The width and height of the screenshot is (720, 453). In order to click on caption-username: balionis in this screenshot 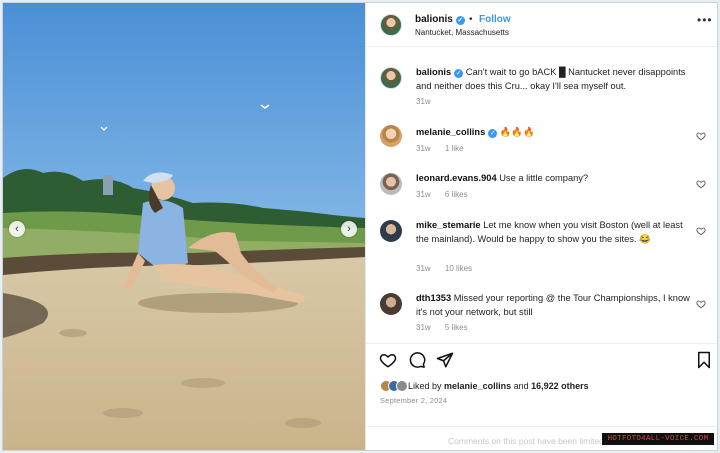, I will do `click(433, 72)`.